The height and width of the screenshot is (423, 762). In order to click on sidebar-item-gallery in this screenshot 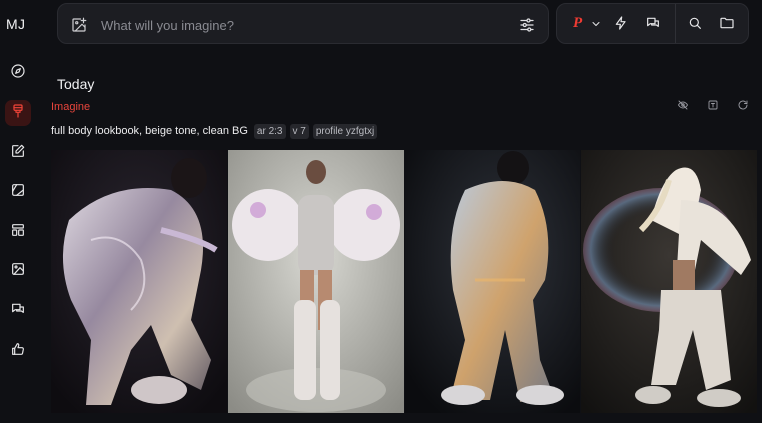, I will do `click(18, 271)`.